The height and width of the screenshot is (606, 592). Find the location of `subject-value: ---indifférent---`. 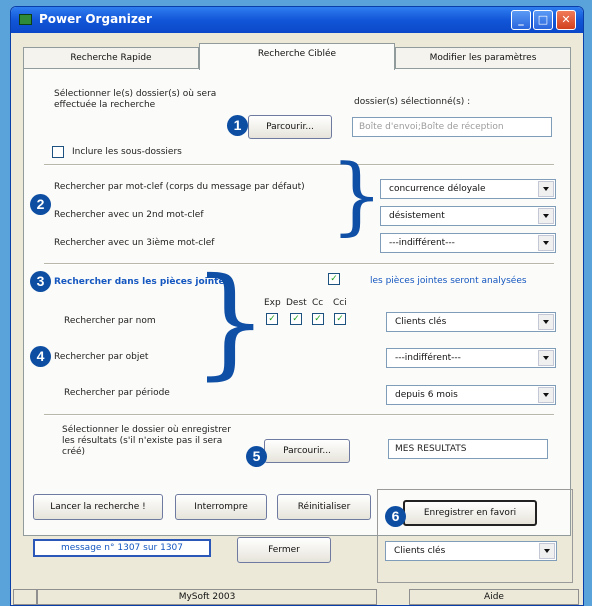

subject-value: ---indifférent--- is located at coordinates (428, 358).